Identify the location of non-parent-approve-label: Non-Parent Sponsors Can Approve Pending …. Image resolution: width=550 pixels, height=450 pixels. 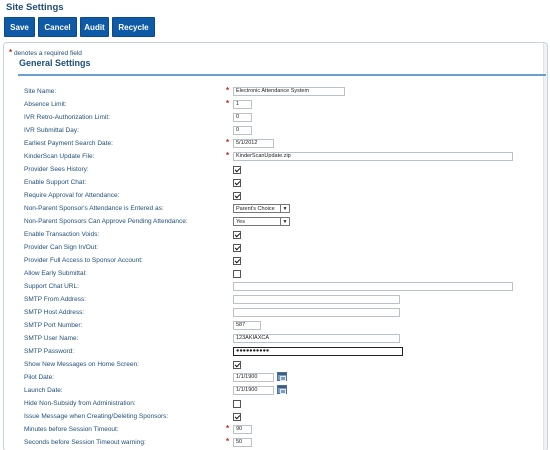
(106, 221).